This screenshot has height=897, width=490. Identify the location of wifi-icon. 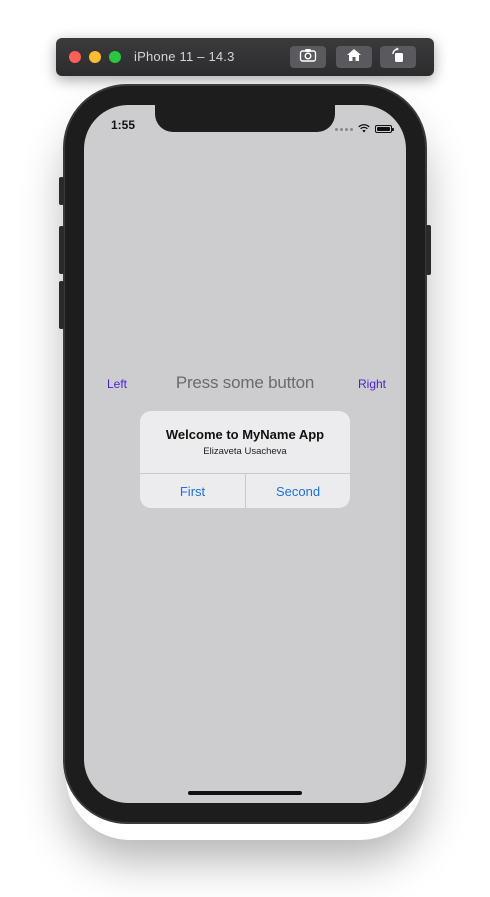
(364, 129).